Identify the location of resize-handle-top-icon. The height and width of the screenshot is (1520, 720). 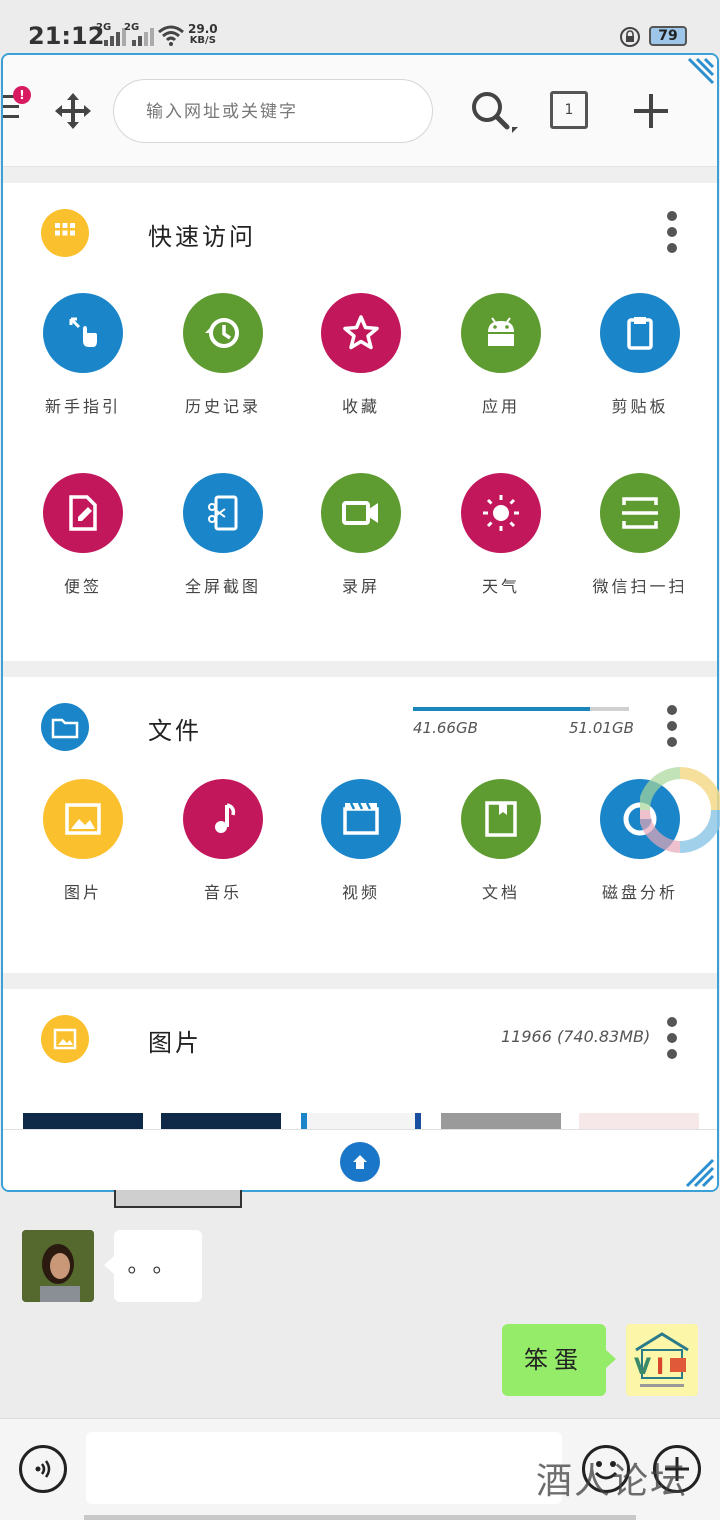
(700, 72).